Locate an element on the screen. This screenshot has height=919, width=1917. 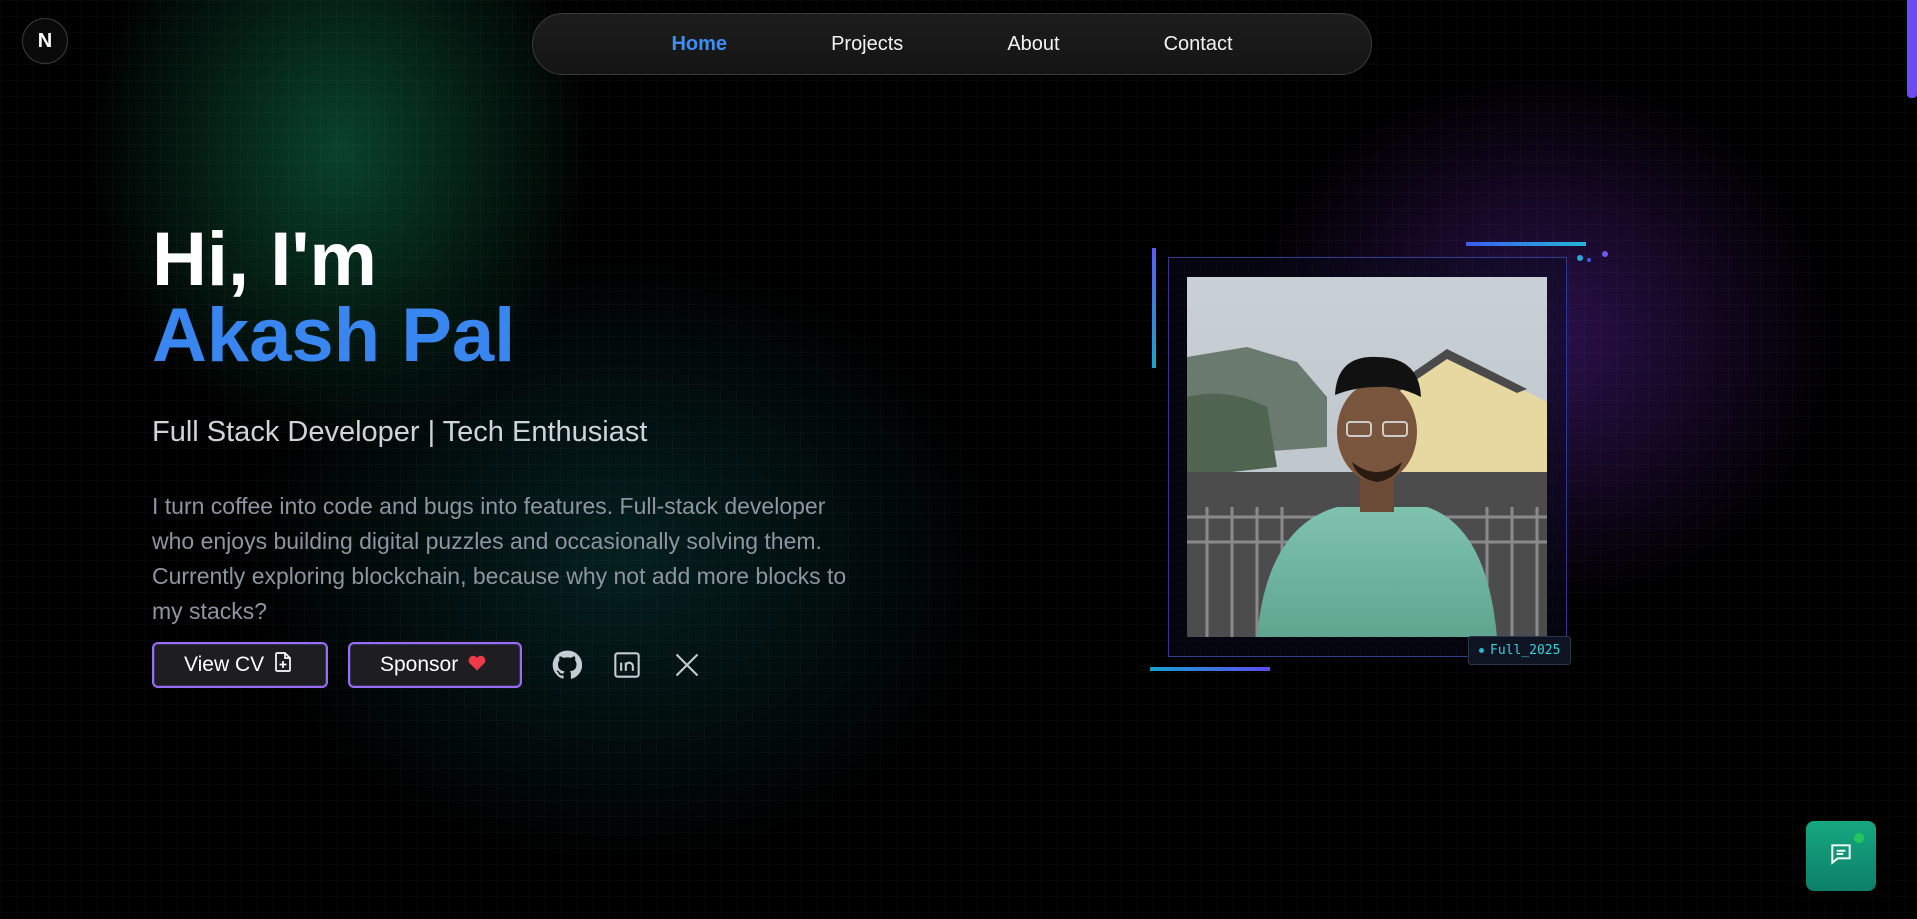
view-cv-button: View CV is located at coordinates (240, 665).